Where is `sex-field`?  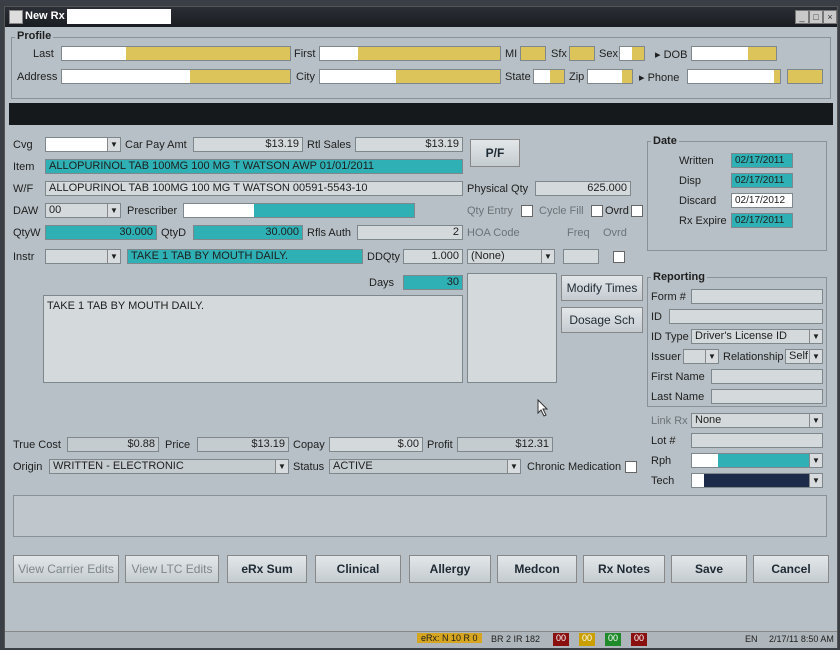 sex-field is located at coordinates (632, 53).